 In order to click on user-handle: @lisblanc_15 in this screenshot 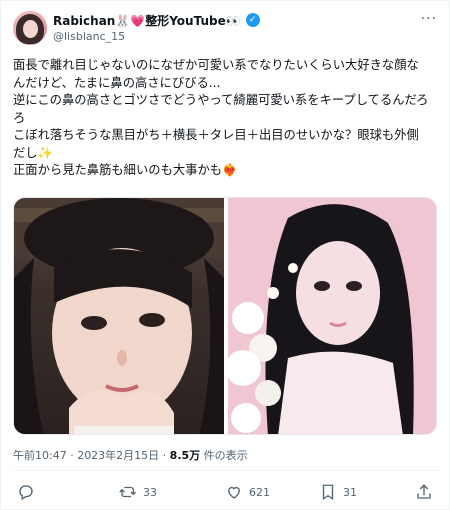, I will do `click(89, 36)`.